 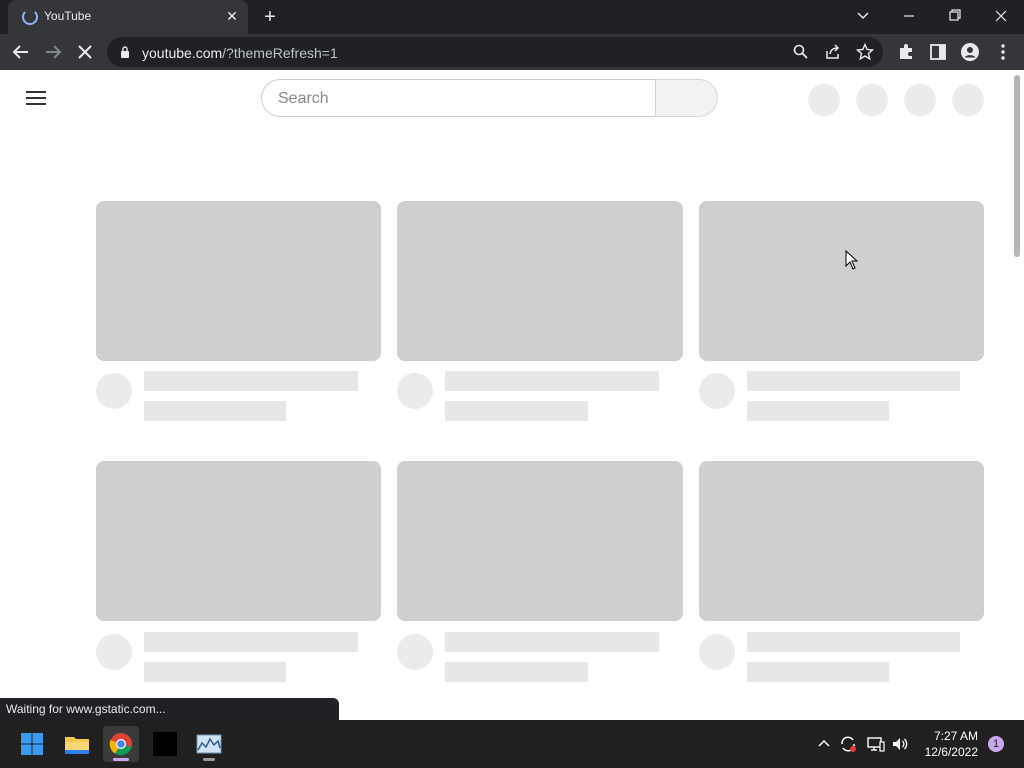 What do you see at coordinates (1017, 395) in the screenshot?
I see `page-scrollbar` at bounding box center [1017, 395].